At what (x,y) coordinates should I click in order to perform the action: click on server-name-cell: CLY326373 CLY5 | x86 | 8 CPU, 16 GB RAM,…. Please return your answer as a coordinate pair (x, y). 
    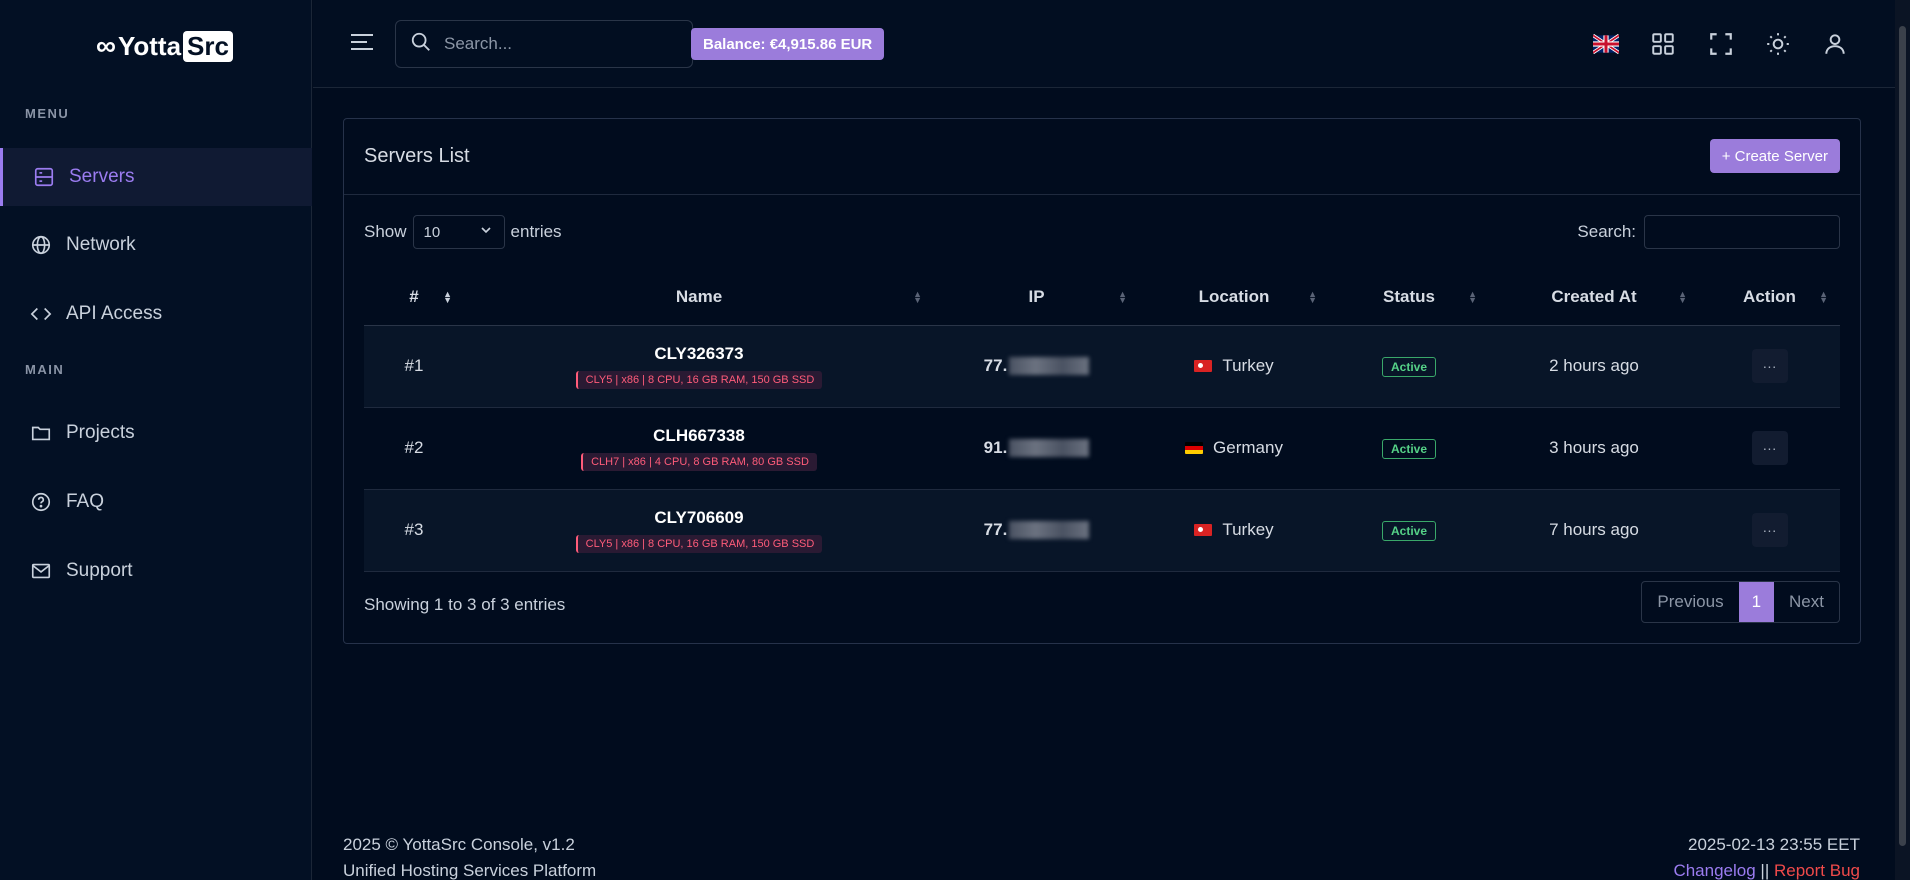
    Looking at the image, I should click on (699, 366).